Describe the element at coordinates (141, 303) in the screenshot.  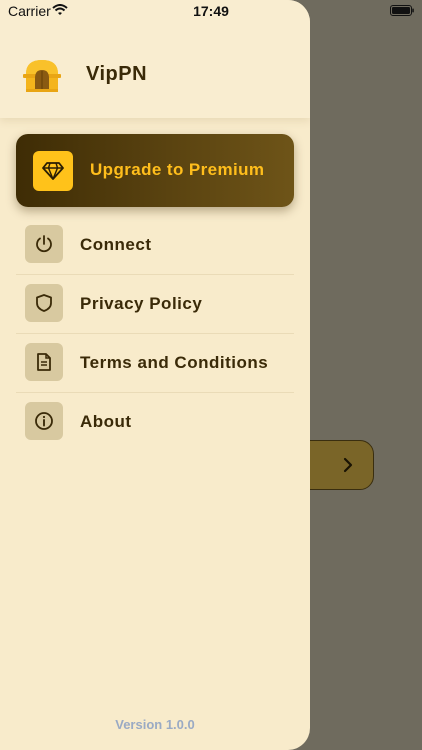
I see `menu-label-privacy-policy: Privacy Policy` at that location.